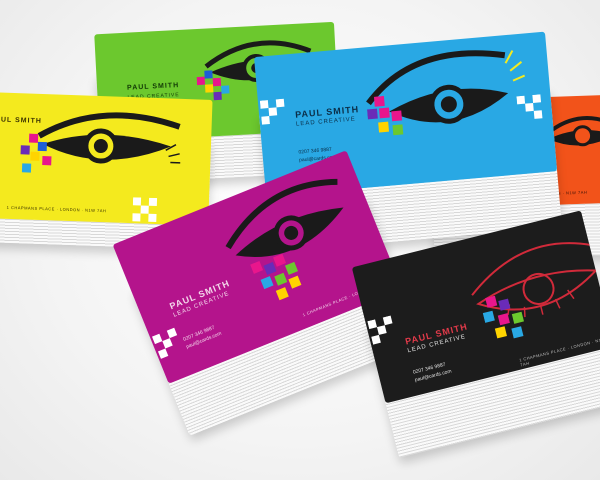  What do you see at coordinates (56, 209) in the screenshot?
I see `card-address: 1 CHAPMANS PLACE · LONDON · N1W 7AH` at bounding box center [56, 209].